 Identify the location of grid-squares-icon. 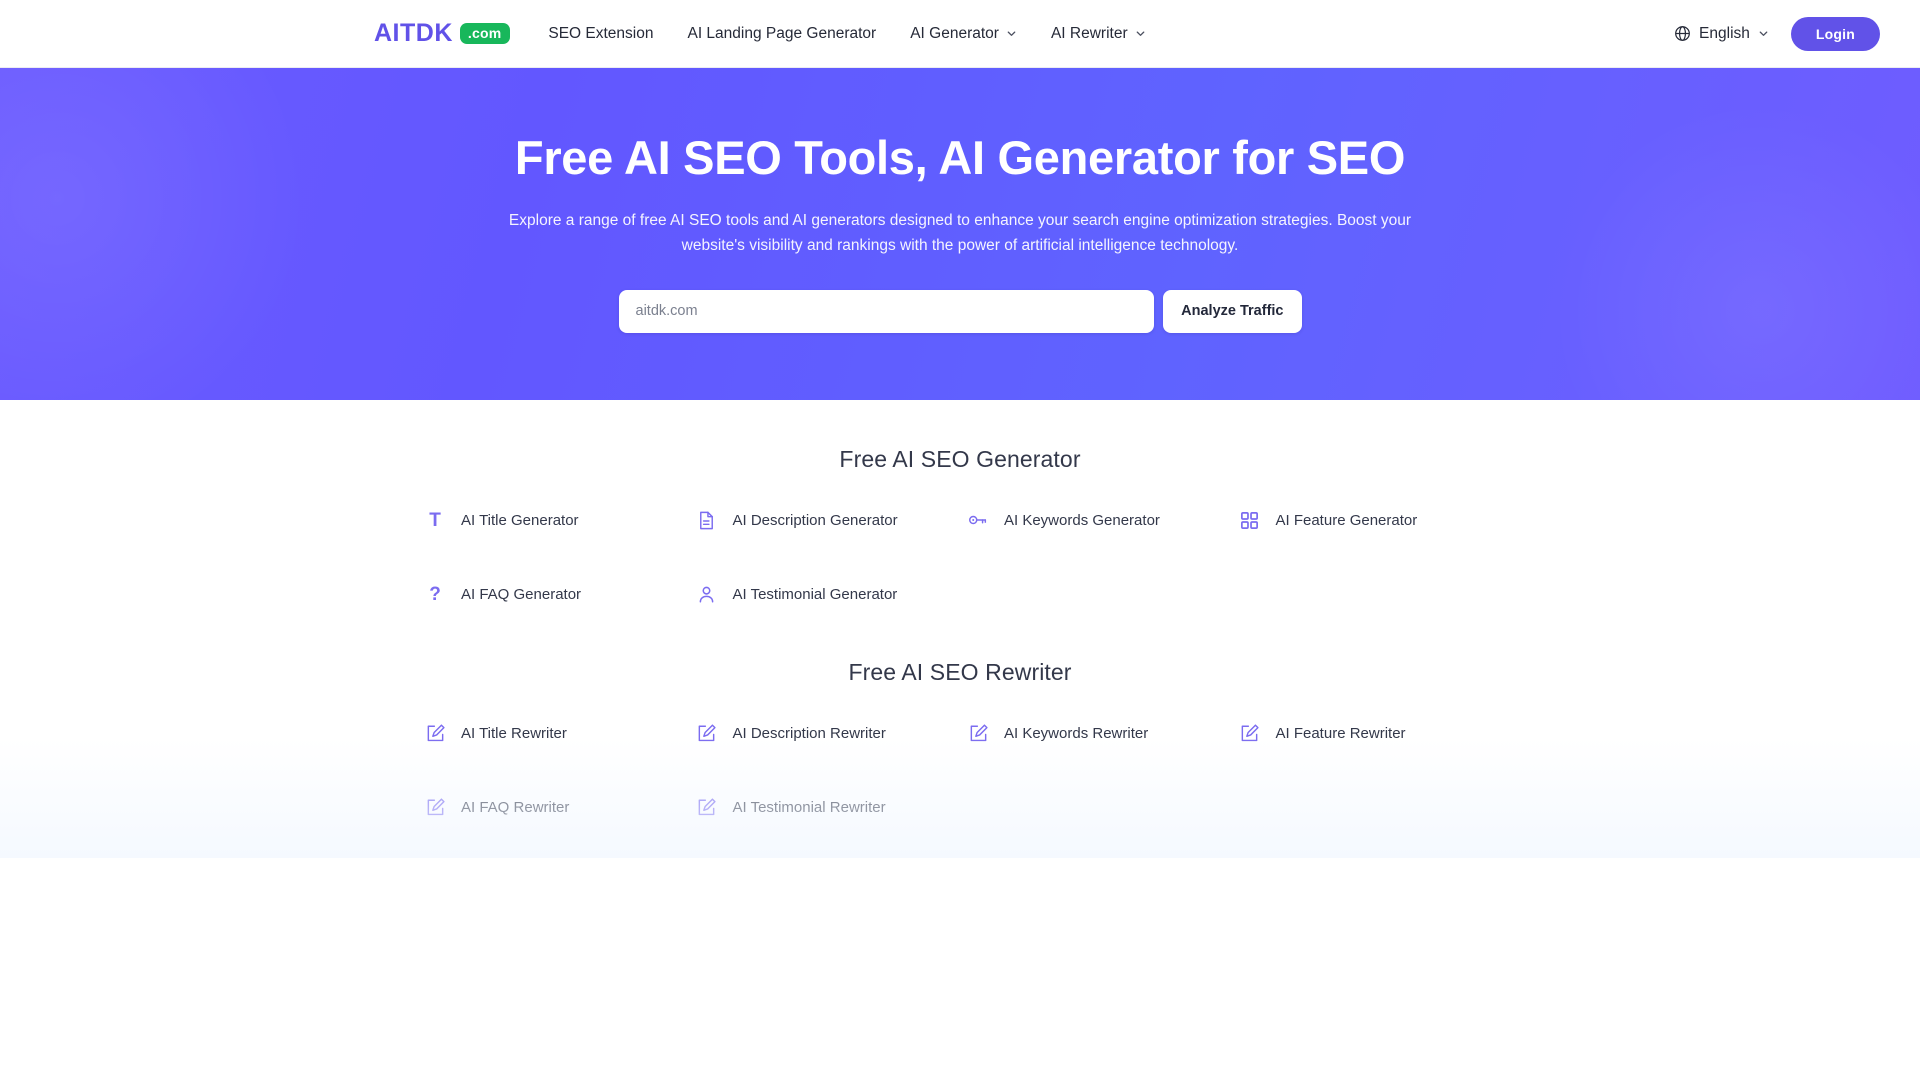
(1250, 520).